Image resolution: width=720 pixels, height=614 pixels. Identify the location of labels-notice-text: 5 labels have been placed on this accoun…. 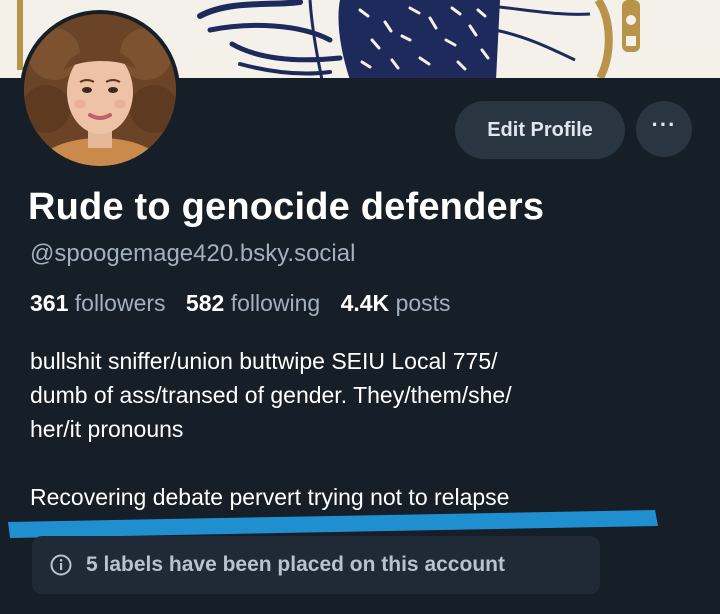
(295, 564).